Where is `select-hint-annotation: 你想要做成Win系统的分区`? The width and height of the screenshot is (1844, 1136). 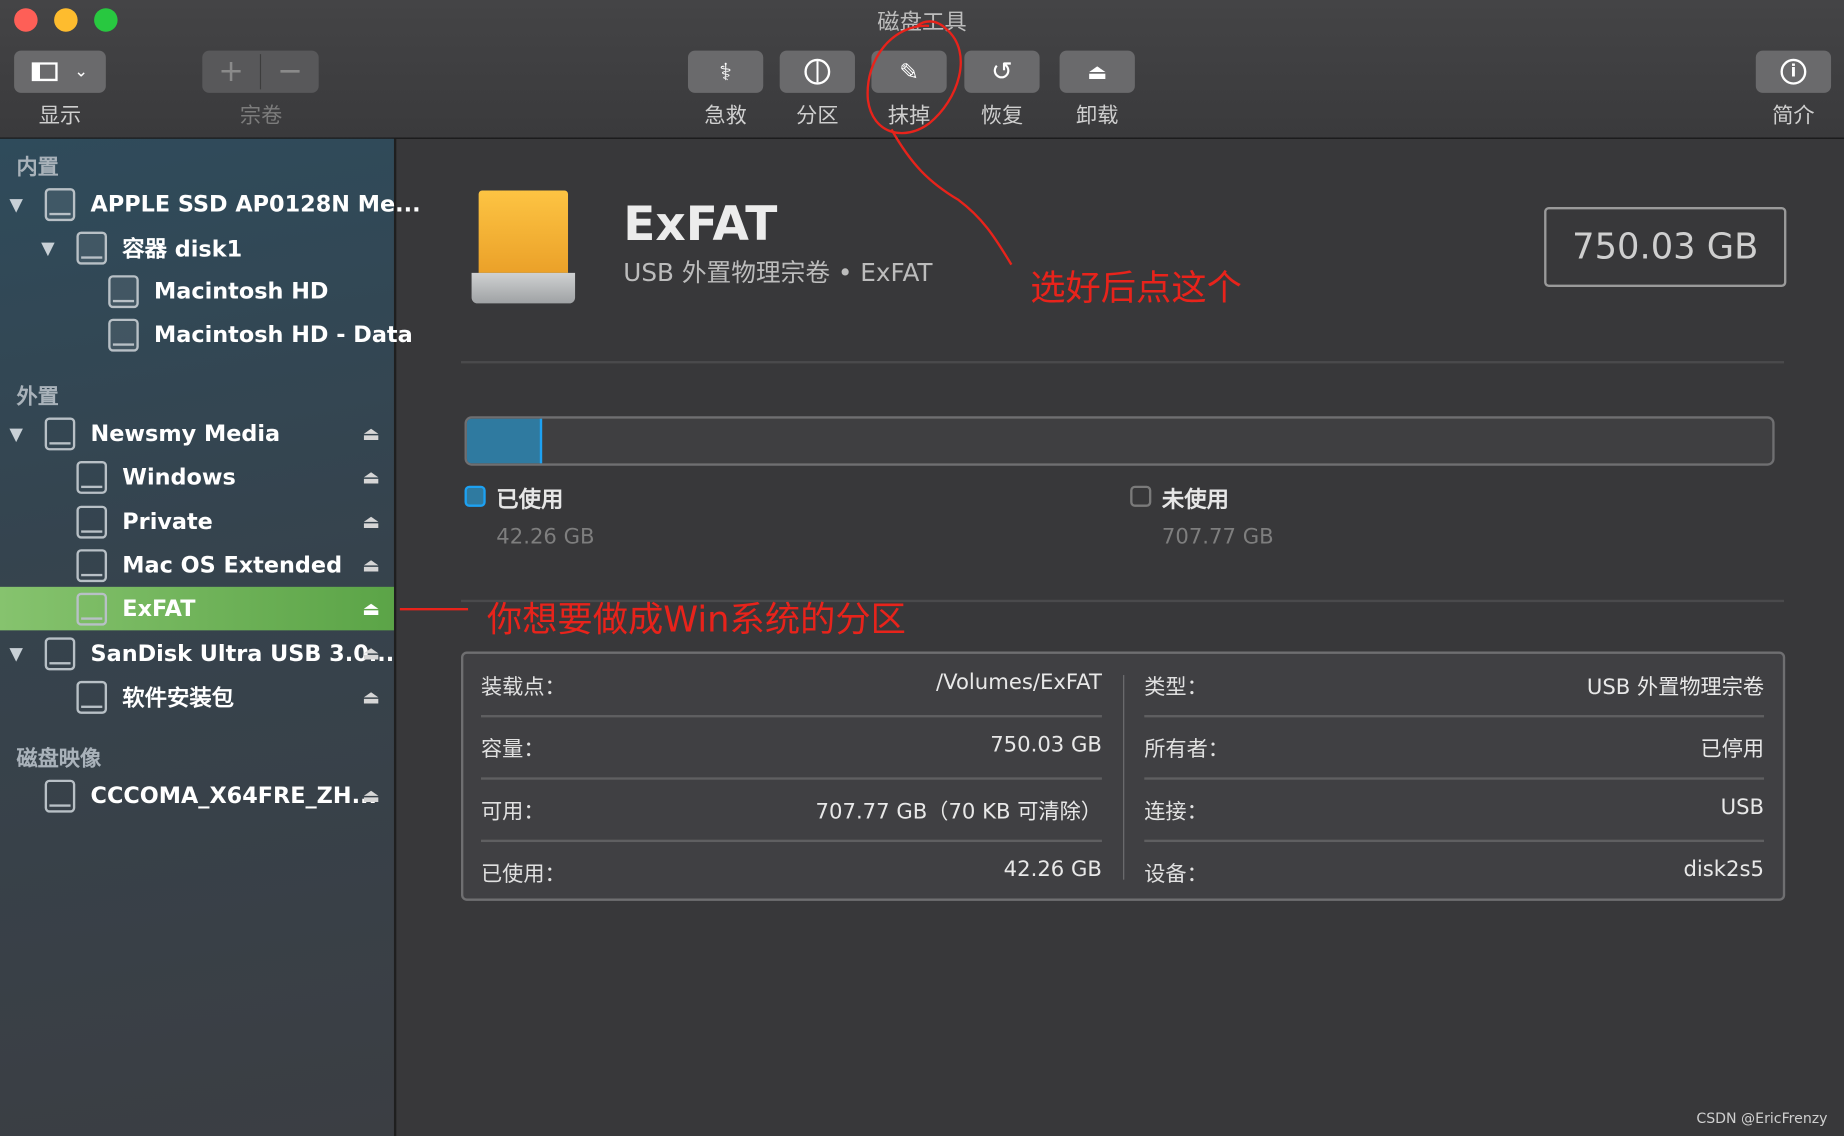
select-hint-annotation: 你想要做成Win系统的分区 is located at coordinates (696, 620).